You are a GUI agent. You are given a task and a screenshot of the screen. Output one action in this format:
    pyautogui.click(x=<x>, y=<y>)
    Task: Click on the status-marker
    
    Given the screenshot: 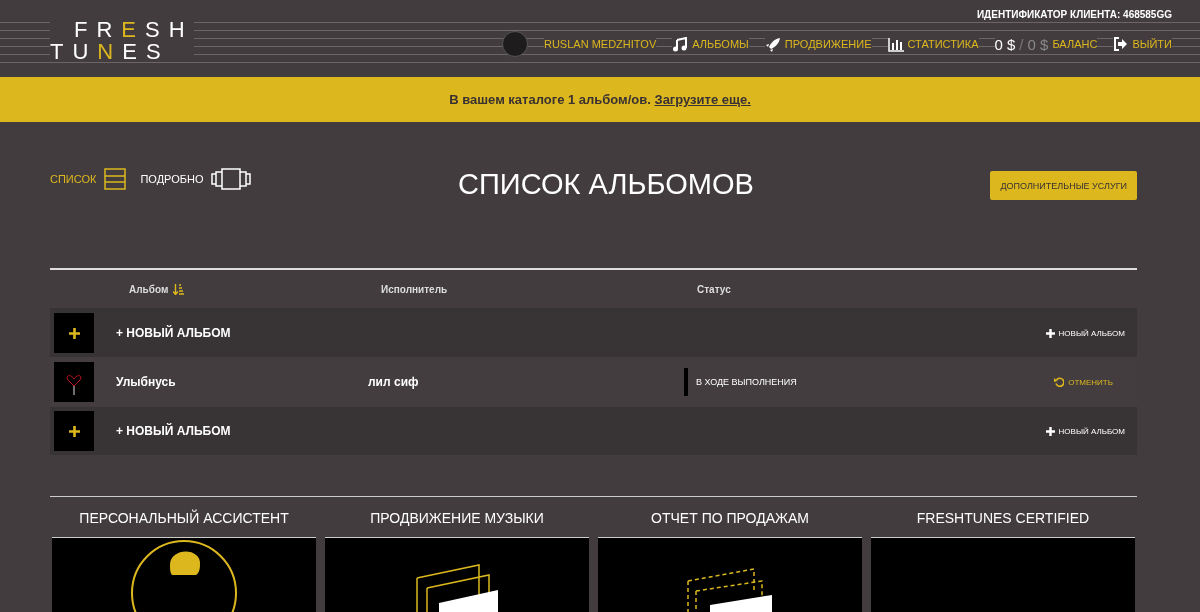 What is the action you would take?
    pyautogui.click(x=686, y=382)
    